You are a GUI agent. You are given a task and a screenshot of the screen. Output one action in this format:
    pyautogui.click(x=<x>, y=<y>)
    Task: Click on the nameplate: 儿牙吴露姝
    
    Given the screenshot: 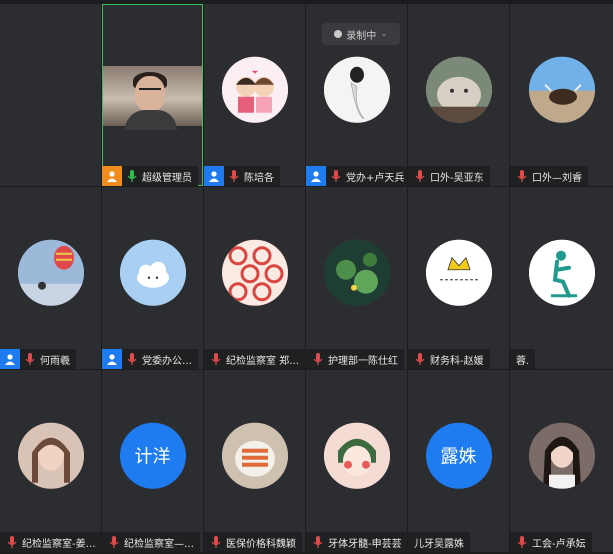 What is the action you would take?
    pyautogui.click(x=439, y=542)
    